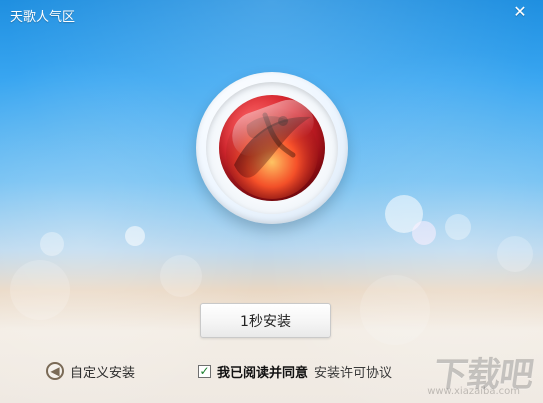 Image resolution: width=543 pixels, height=403 pixels. Describe the element at coordinates (263, 373) in the screenshot. I see `agree-label: 我已阅读并同意` at that location.